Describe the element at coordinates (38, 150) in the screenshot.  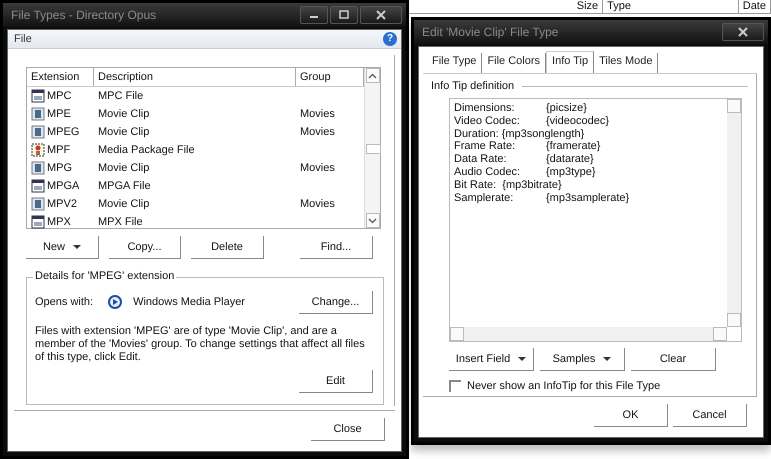
I see `package-icon` at that location.